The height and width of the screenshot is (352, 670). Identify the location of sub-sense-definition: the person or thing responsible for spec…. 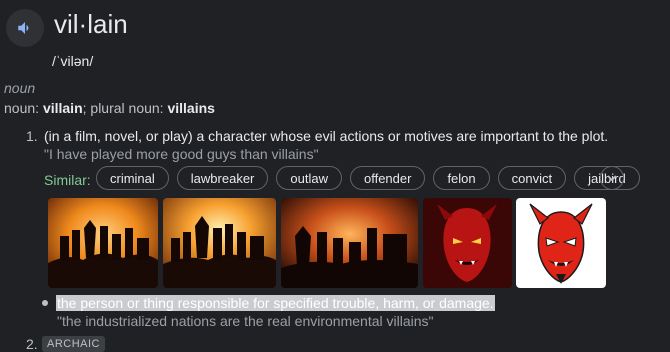
(275, 303).